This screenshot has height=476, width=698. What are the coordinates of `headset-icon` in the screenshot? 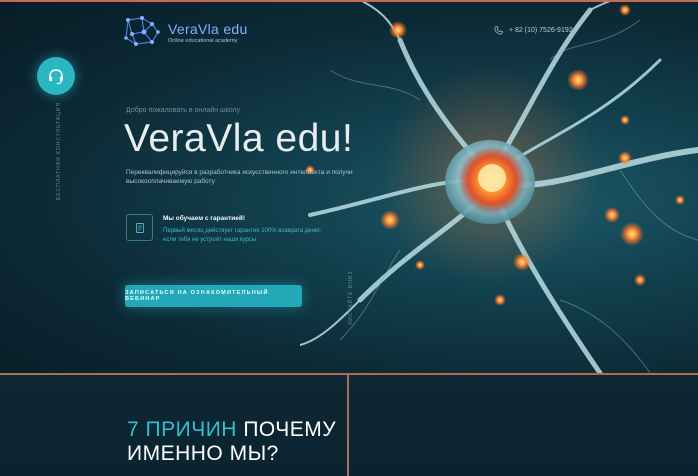 It's located at (56, 77).